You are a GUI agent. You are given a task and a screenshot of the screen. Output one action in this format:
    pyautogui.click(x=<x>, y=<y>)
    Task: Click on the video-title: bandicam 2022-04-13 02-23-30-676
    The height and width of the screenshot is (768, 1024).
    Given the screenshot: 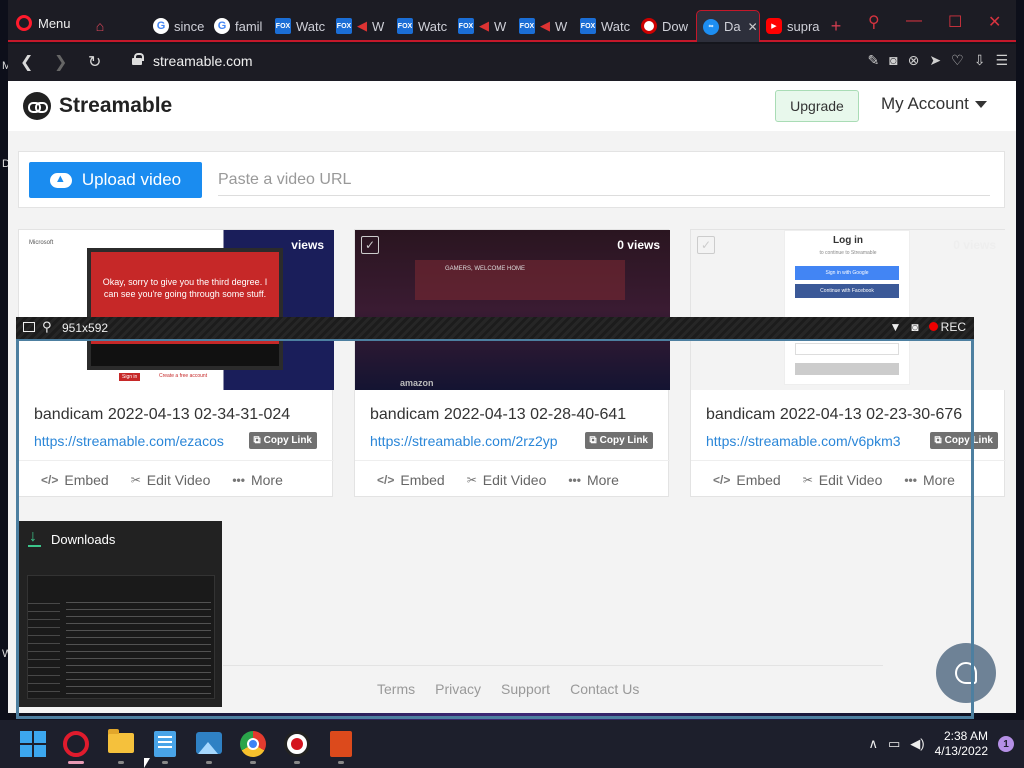 What is the action you would take?
    pyautogui.click(x=834, y=415)
    